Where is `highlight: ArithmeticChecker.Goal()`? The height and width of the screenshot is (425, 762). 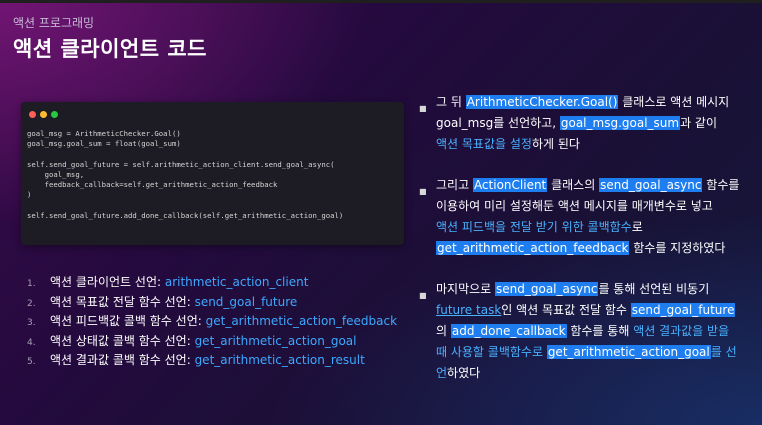 highlight: ArithmeticChecker.Goal() is located at coordinates (542, 102).